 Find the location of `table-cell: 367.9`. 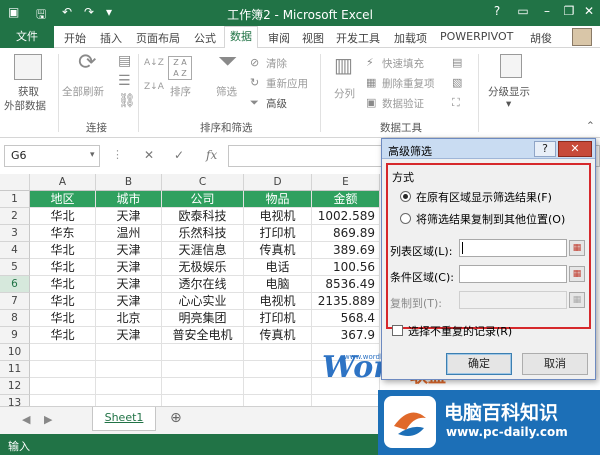

table-cell: 367.9 is located at coordinates (346, 335).